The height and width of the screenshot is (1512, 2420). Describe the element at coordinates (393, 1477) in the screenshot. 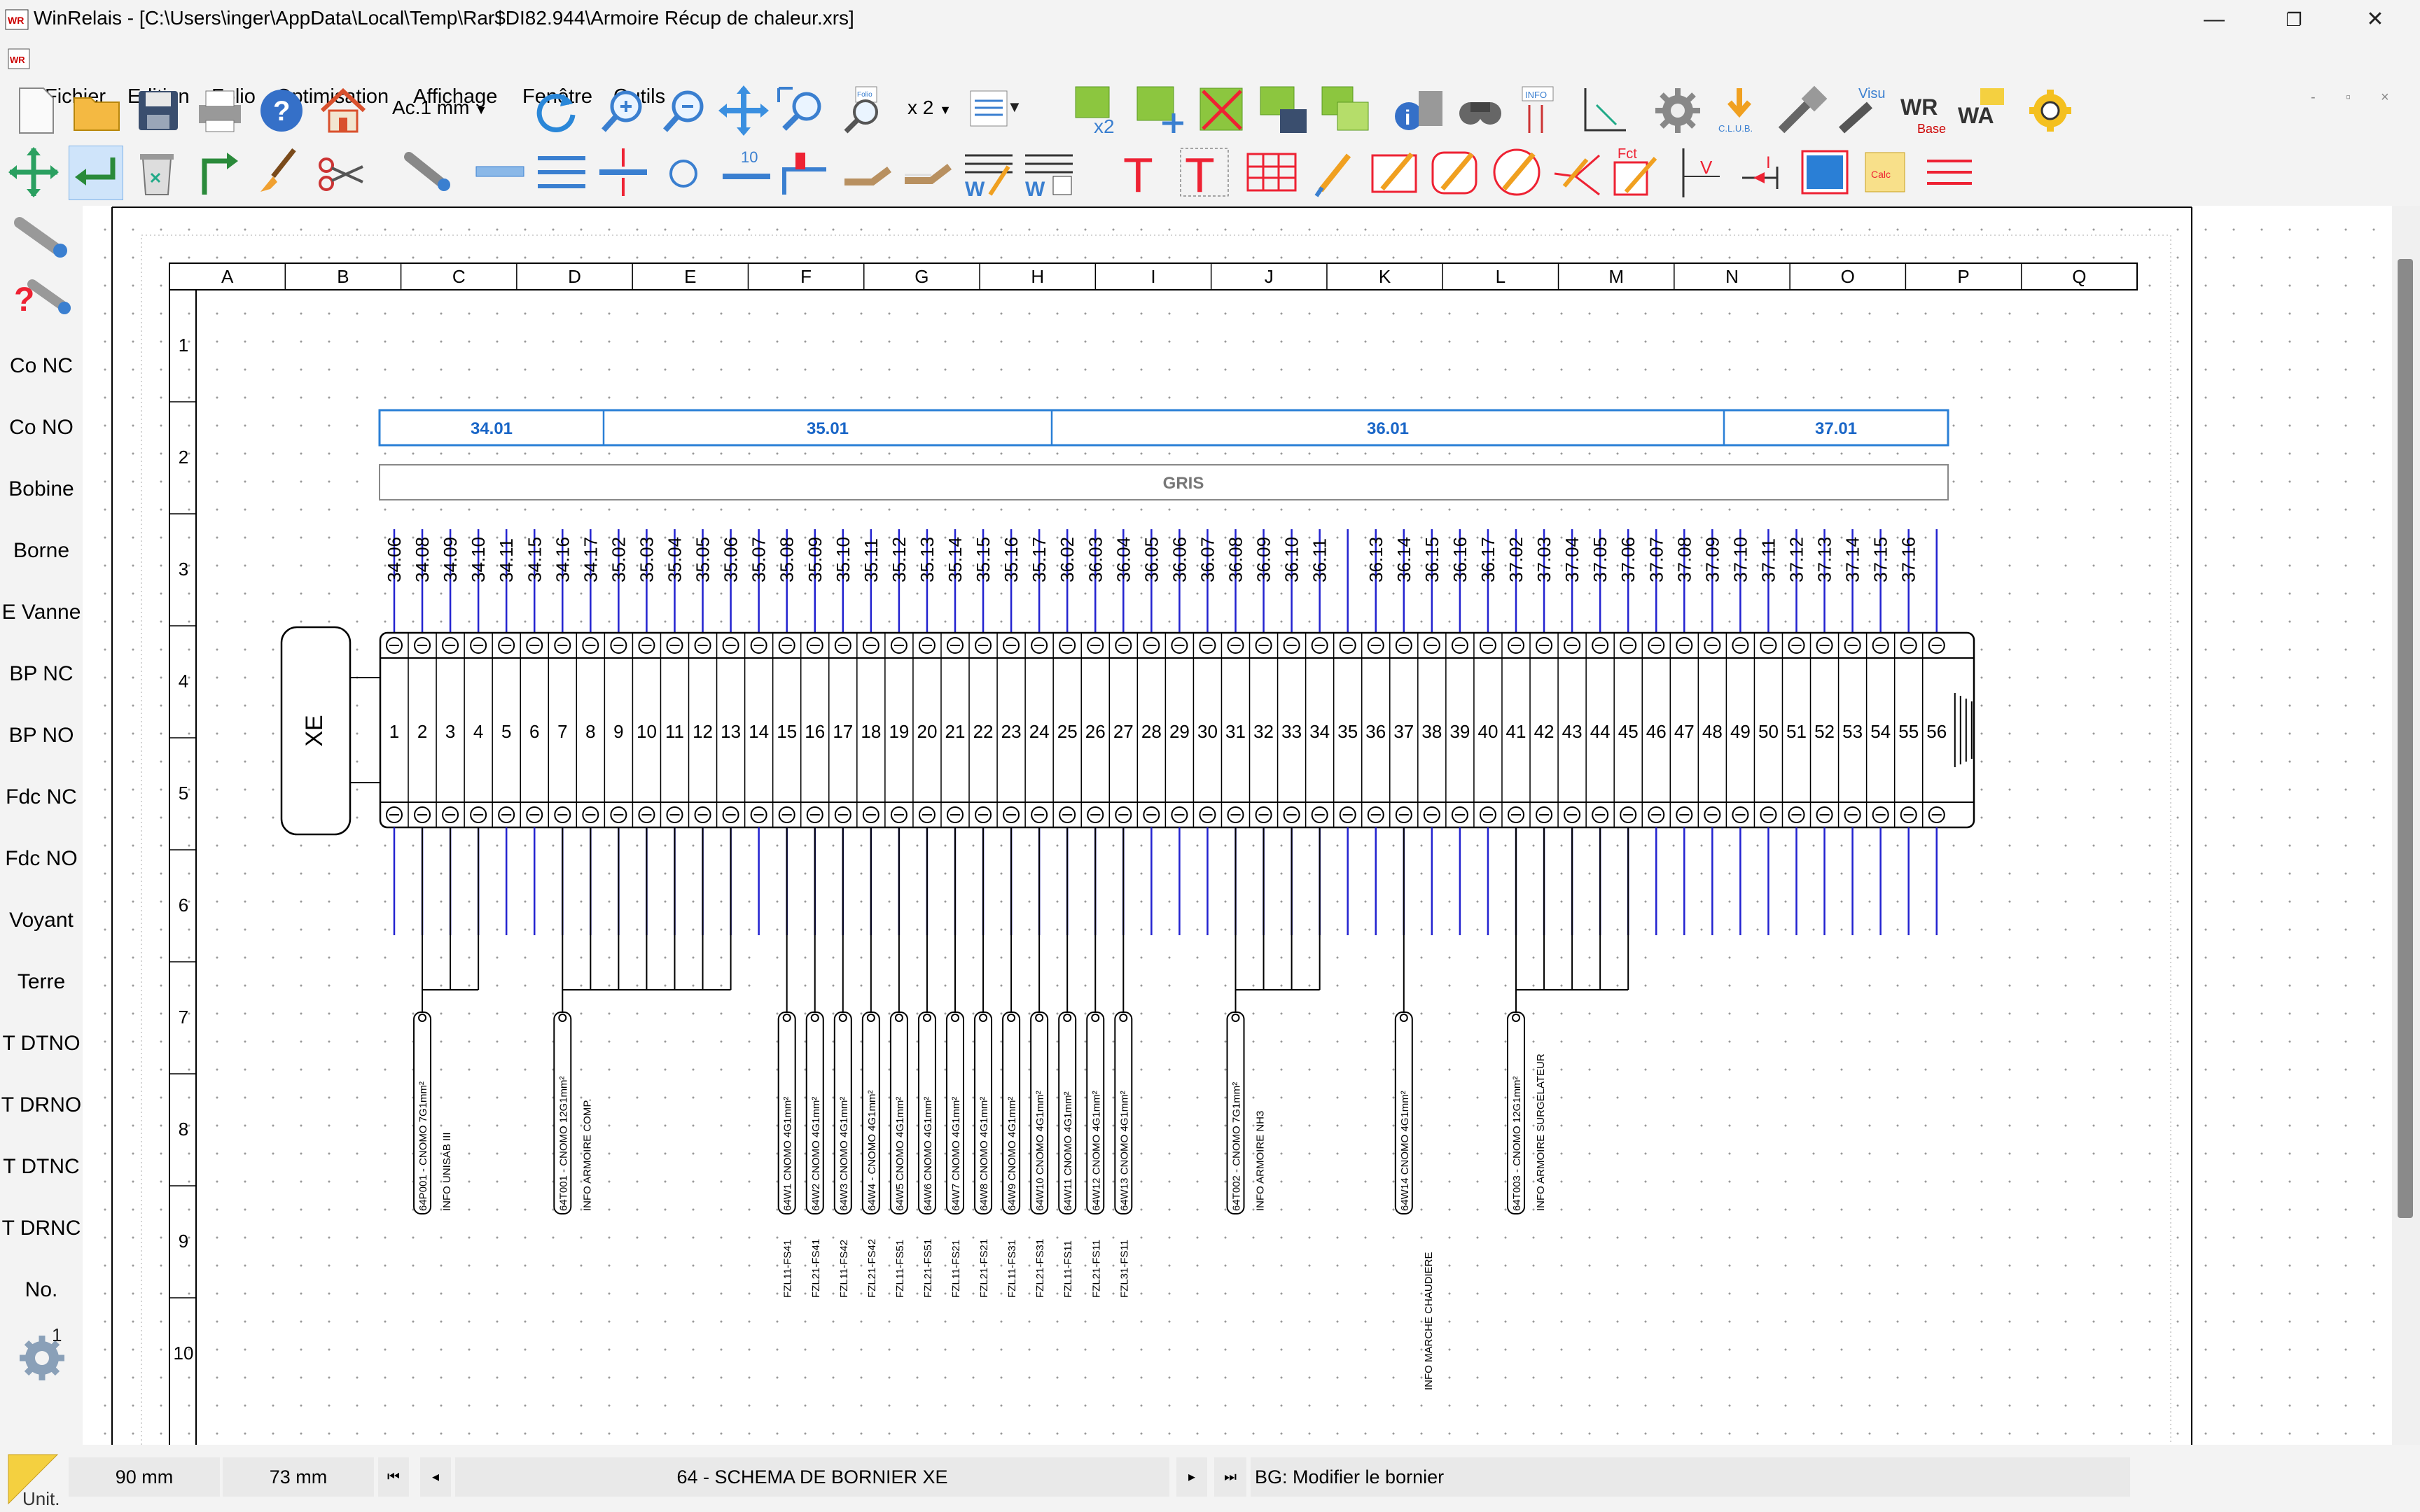

I see `first-folio-button: ⏮` at that location.